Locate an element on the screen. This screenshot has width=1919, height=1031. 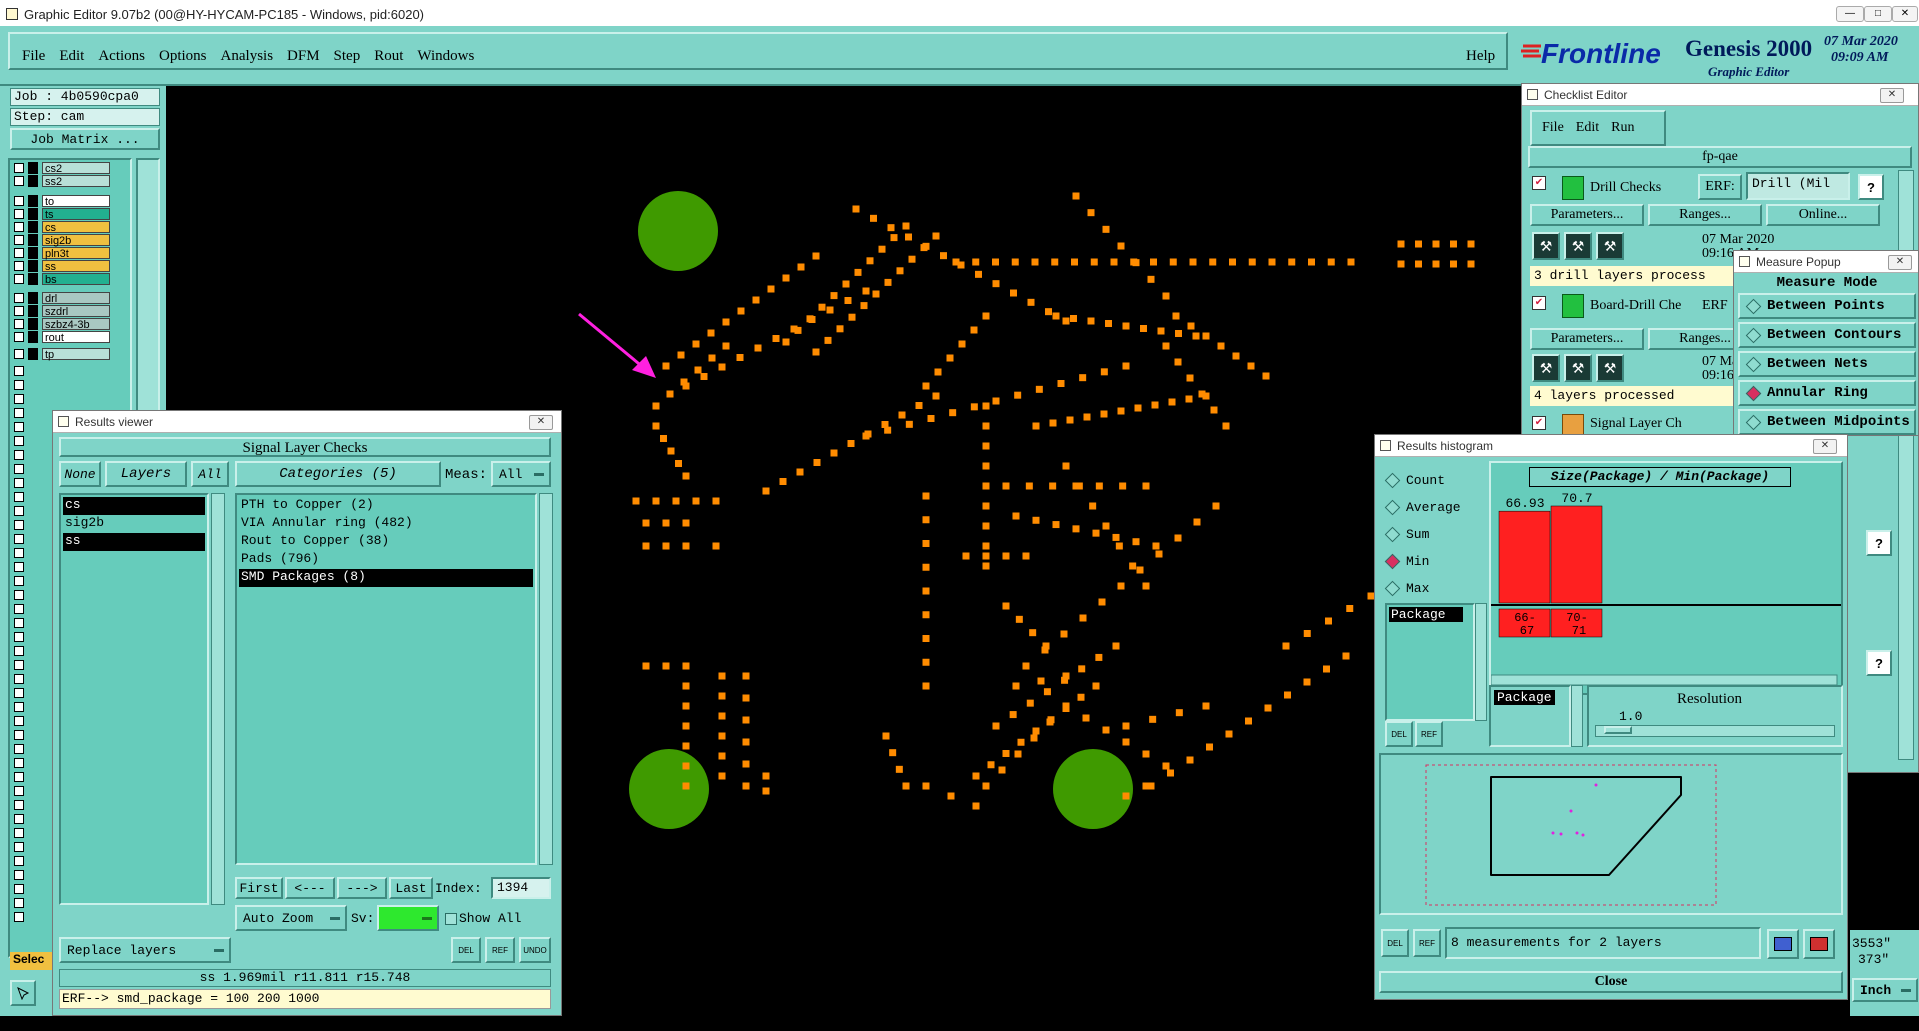
layer-list-scrollbar is located at coordinates (218, 699).